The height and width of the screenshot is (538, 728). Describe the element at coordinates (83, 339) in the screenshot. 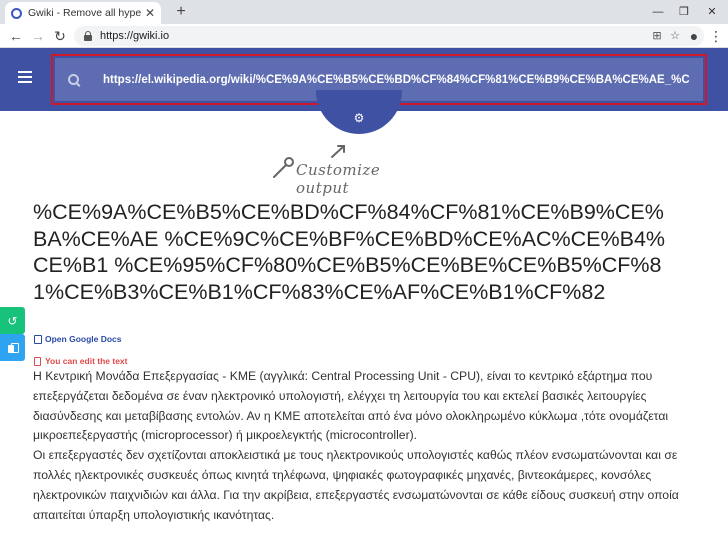

I see `open-google-docs-label: Open Google Docs` at that location.